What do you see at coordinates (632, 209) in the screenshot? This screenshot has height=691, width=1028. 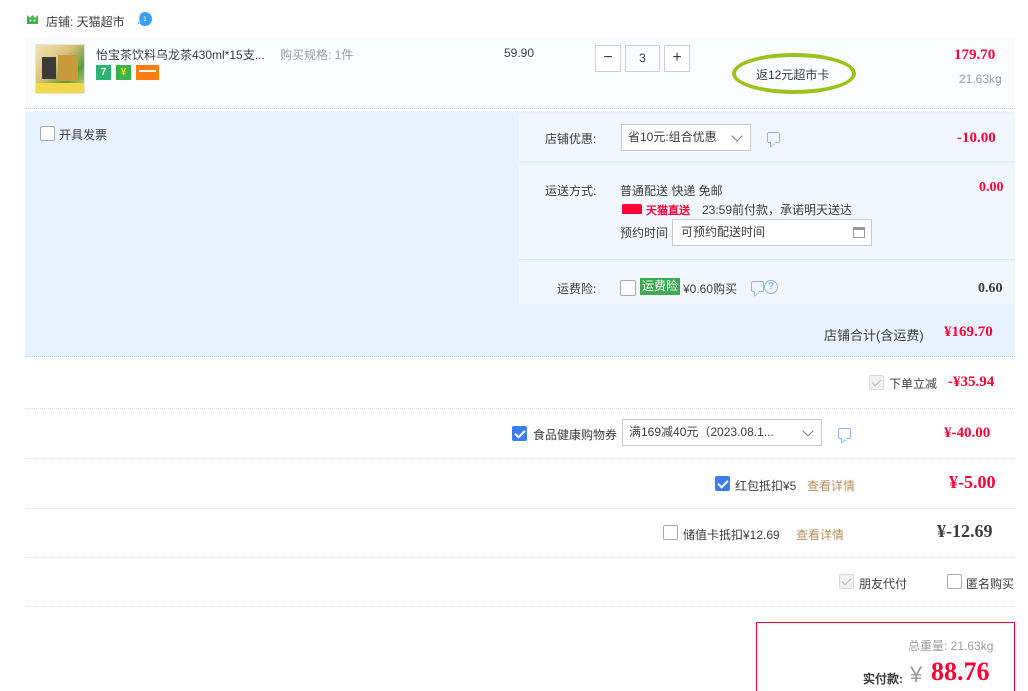 I see `tmall-cat-icon` at bounding box center [632, 209].